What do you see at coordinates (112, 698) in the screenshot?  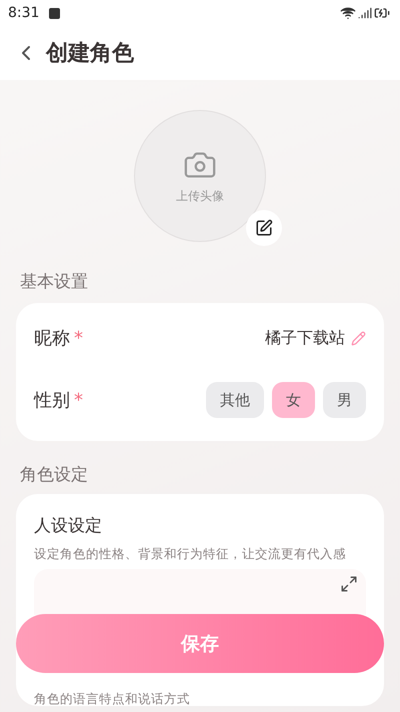 I see `style-description: 角色的语言特点和说话方式` at bounding box center [112, 698].